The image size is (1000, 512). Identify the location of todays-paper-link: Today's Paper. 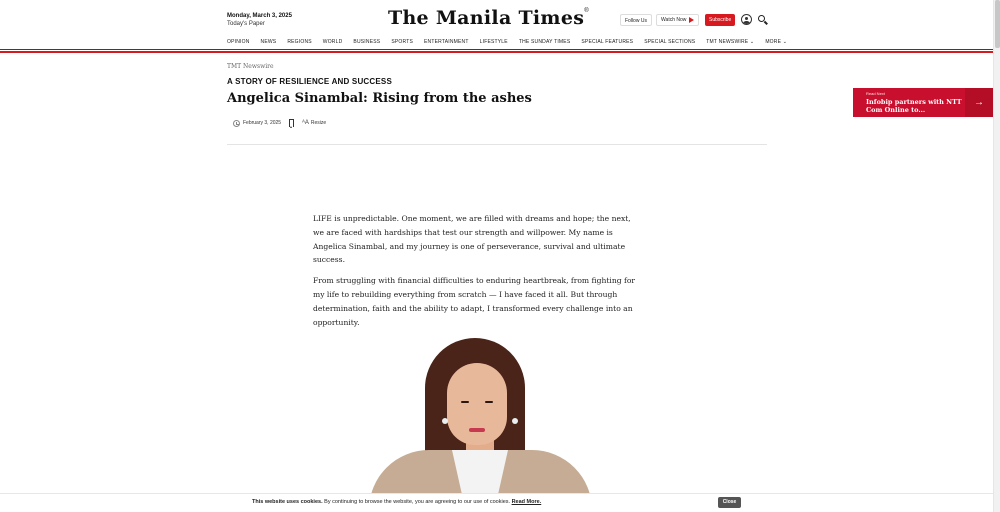
(259, 24).